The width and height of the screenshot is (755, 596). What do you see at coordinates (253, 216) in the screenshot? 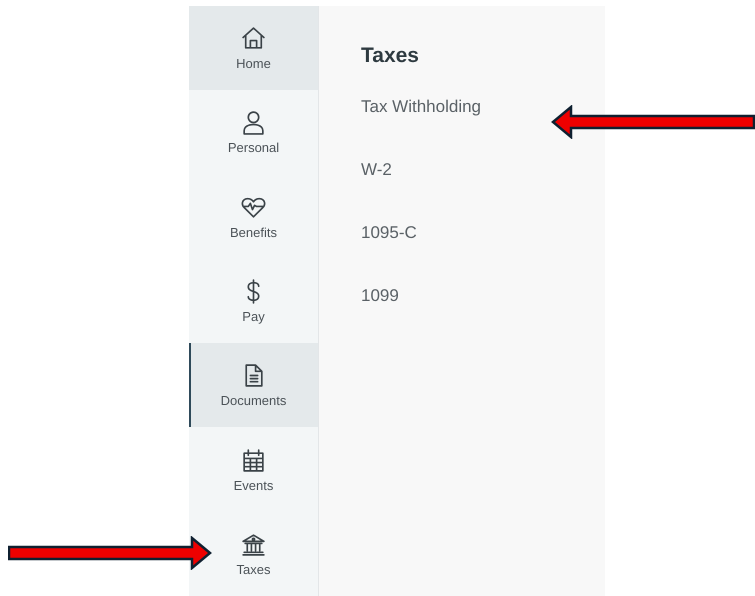
I see `sidebar-item: Benefits` at bounding box center [253, 216].